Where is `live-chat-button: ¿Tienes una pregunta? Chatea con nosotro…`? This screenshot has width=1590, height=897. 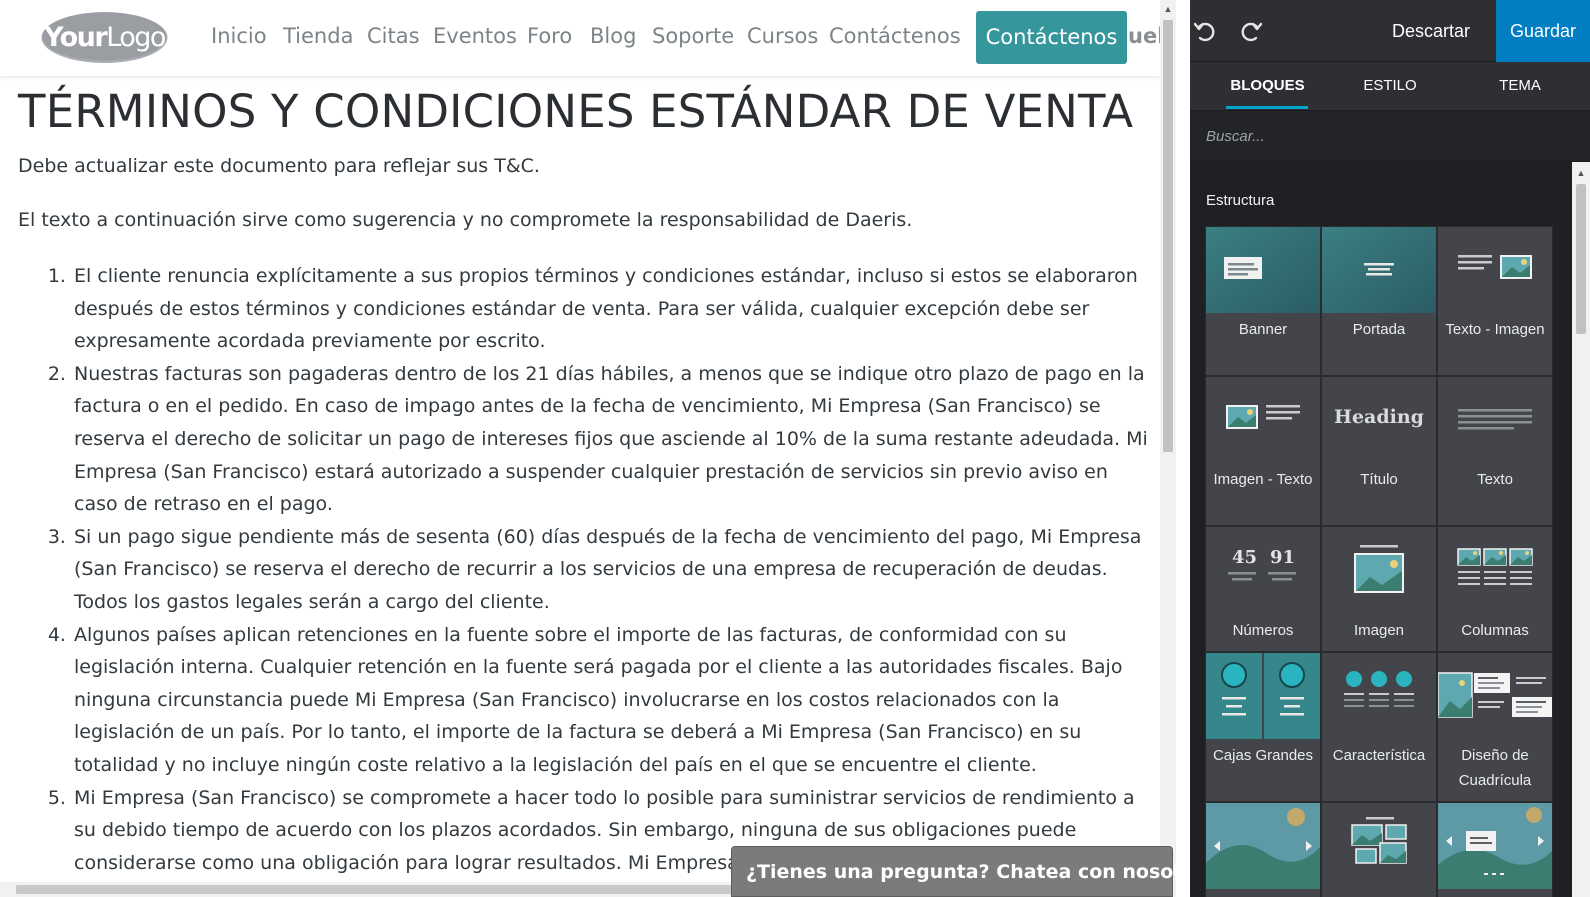 live-chat-button: ¿Tienes una pregunta? Chatea con nosotro… is located at coordinates (977, 871).